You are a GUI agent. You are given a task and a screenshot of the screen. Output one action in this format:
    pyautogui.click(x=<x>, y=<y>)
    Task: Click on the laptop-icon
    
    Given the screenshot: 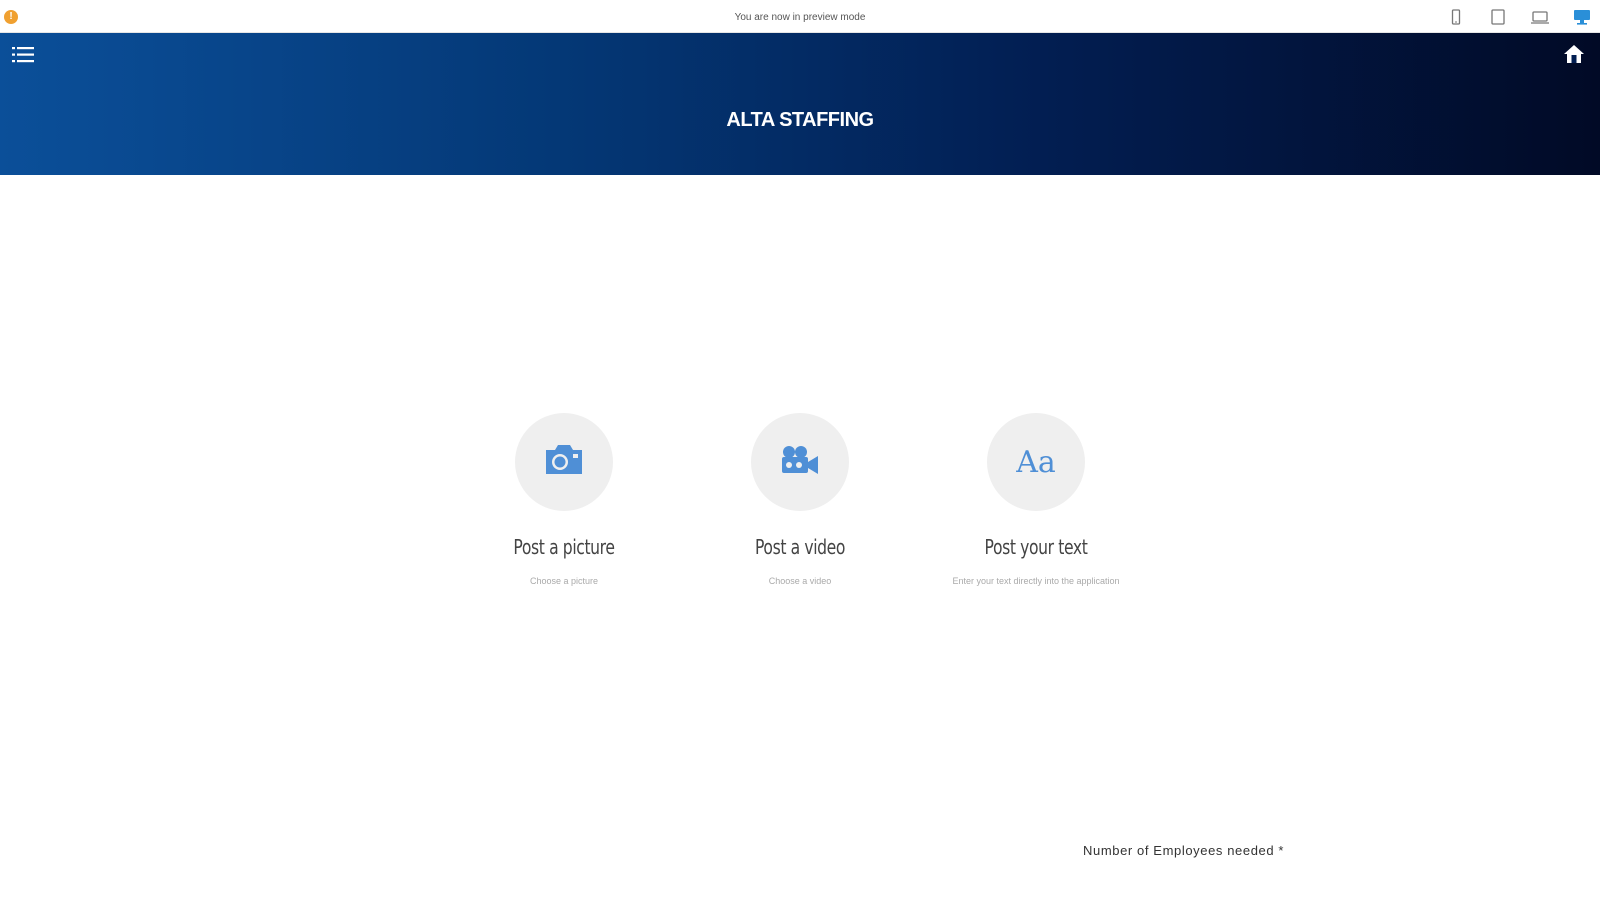 What is the action you would take?
    pyautogui.click(x=1540, y=17)
    